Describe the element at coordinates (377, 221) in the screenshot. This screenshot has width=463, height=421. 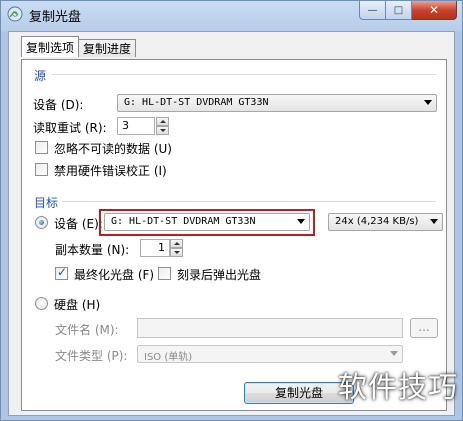
I see `write-speed-value: 24x (4,234 KB/s)` at that location.